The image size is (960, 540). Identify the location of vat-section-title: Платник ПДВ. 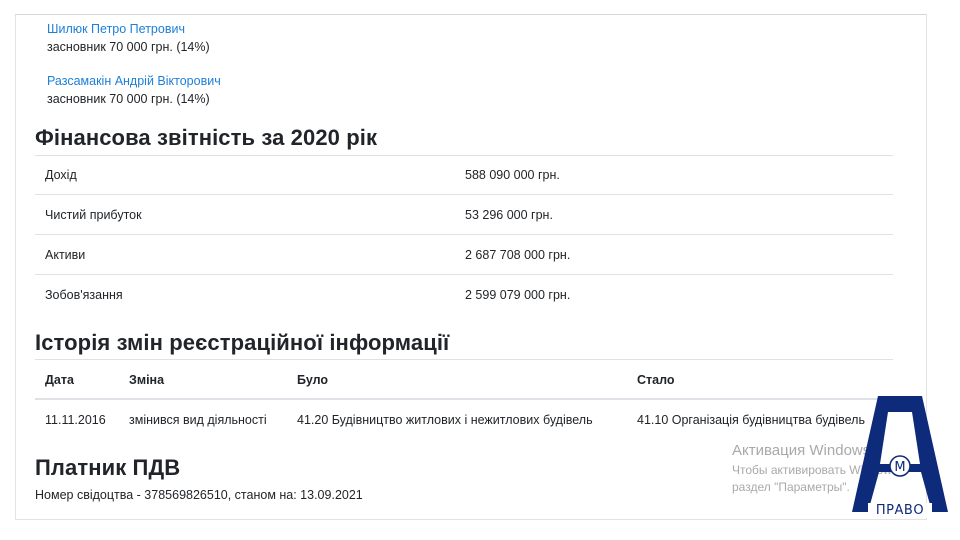
(108, 467).